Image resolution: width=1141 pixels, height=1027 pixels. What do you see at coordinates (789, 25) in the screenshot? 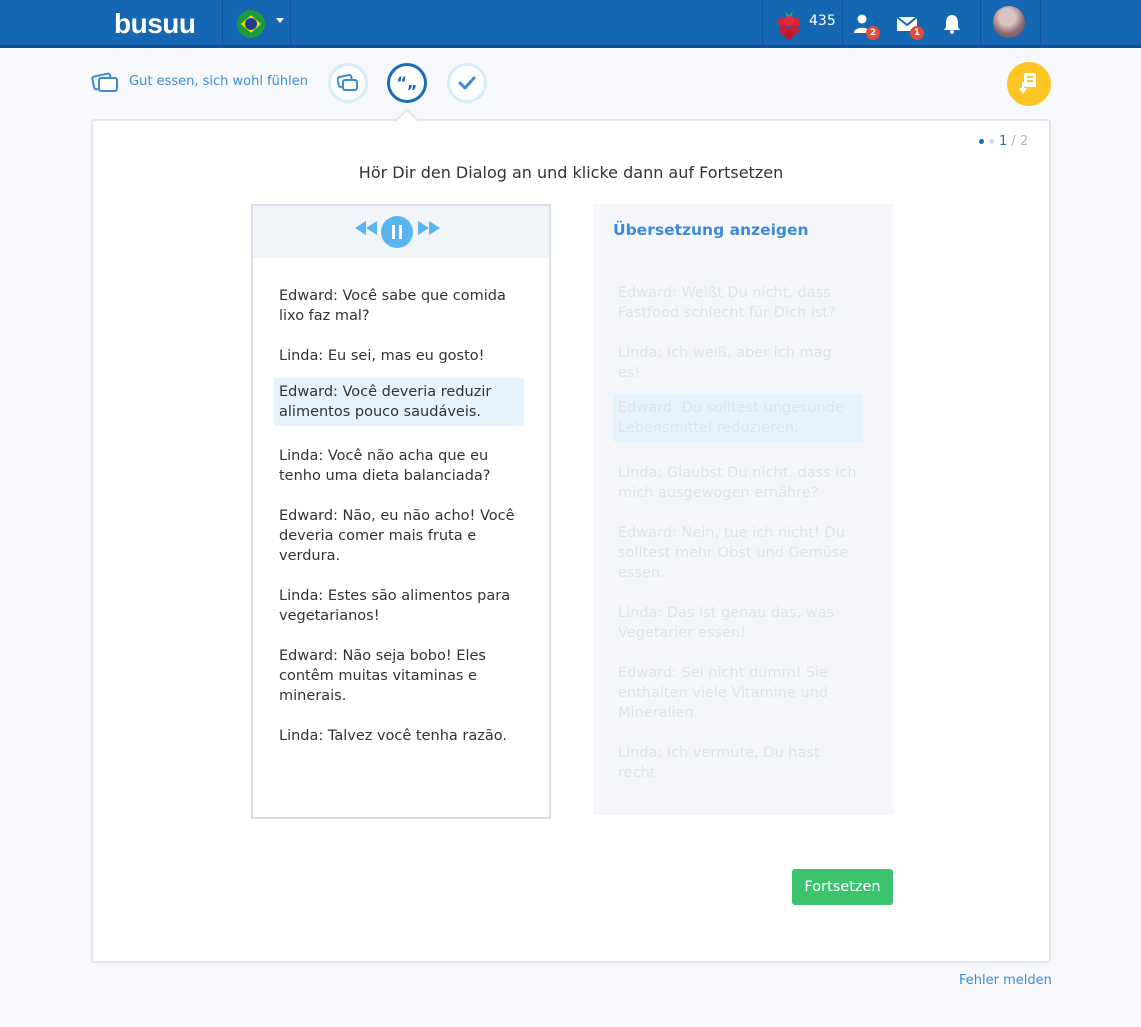
I see `berry-icon` at bounding box center [789, 25].